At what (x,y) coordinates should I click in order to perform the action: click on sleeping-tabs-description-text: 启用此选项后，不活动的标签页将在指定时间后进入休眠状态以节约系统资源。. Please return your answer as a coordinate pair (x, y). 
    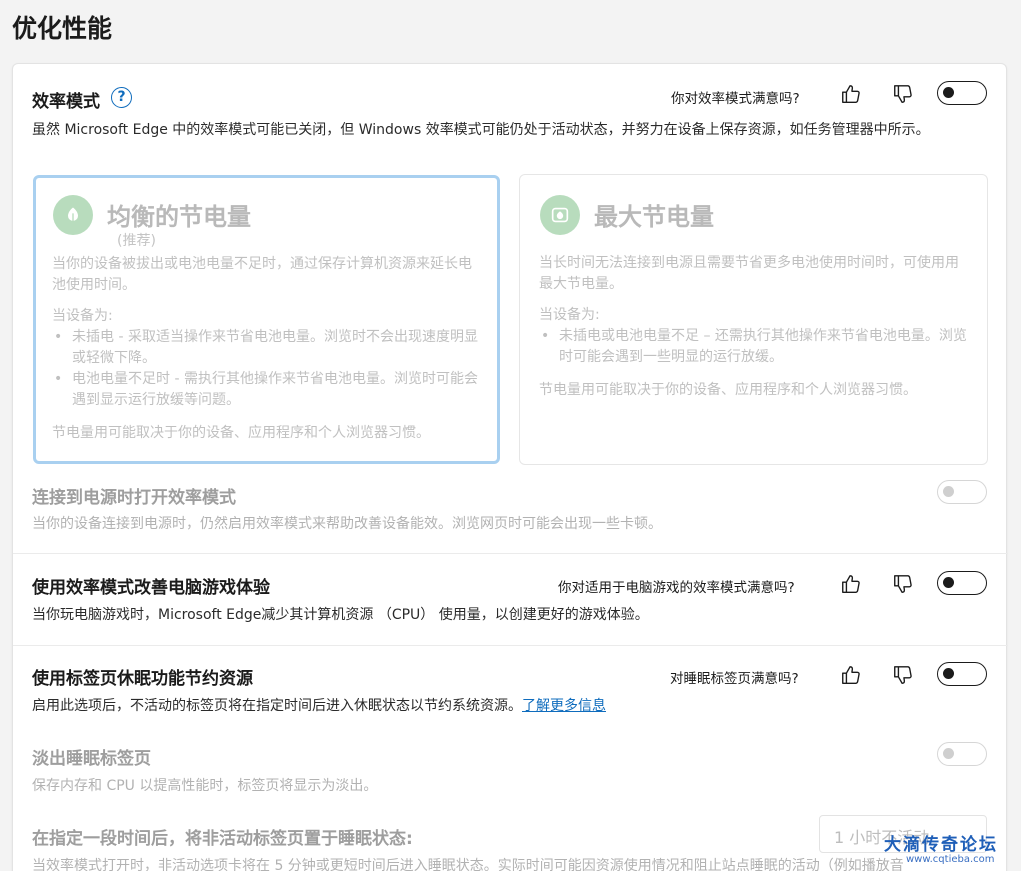
    Looking at the image, I should click on (277, 706).